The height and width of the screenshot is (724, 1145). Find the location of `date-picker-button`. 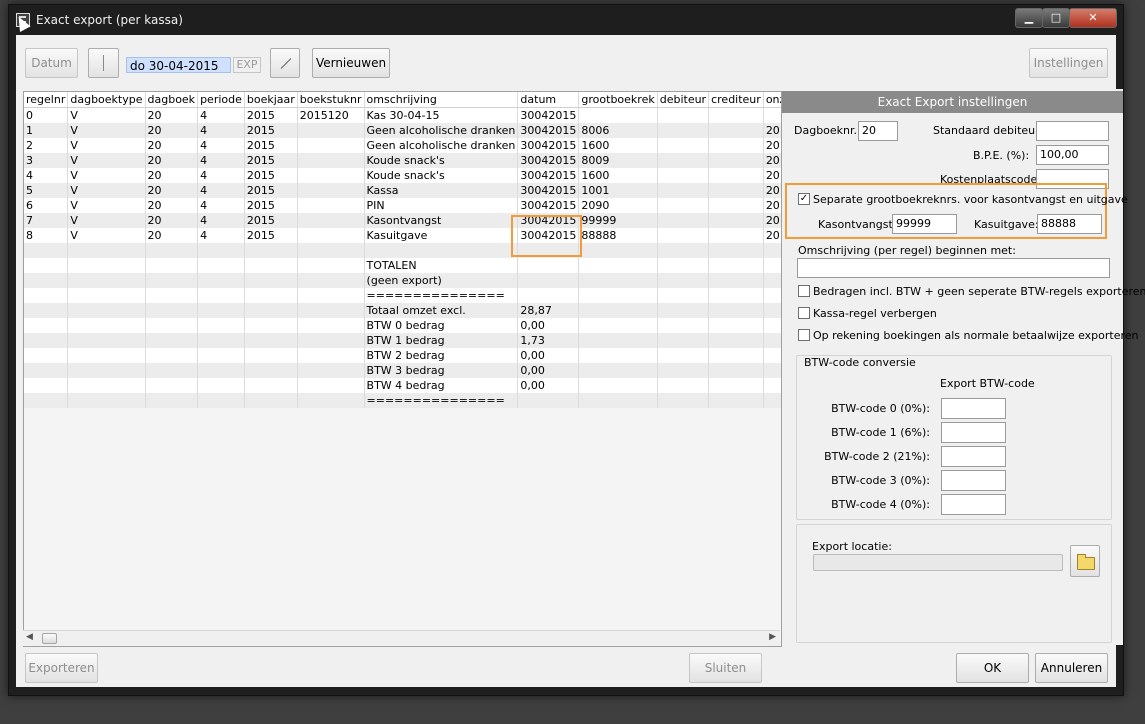

date-picker-button is located at coordinates (103, 63).